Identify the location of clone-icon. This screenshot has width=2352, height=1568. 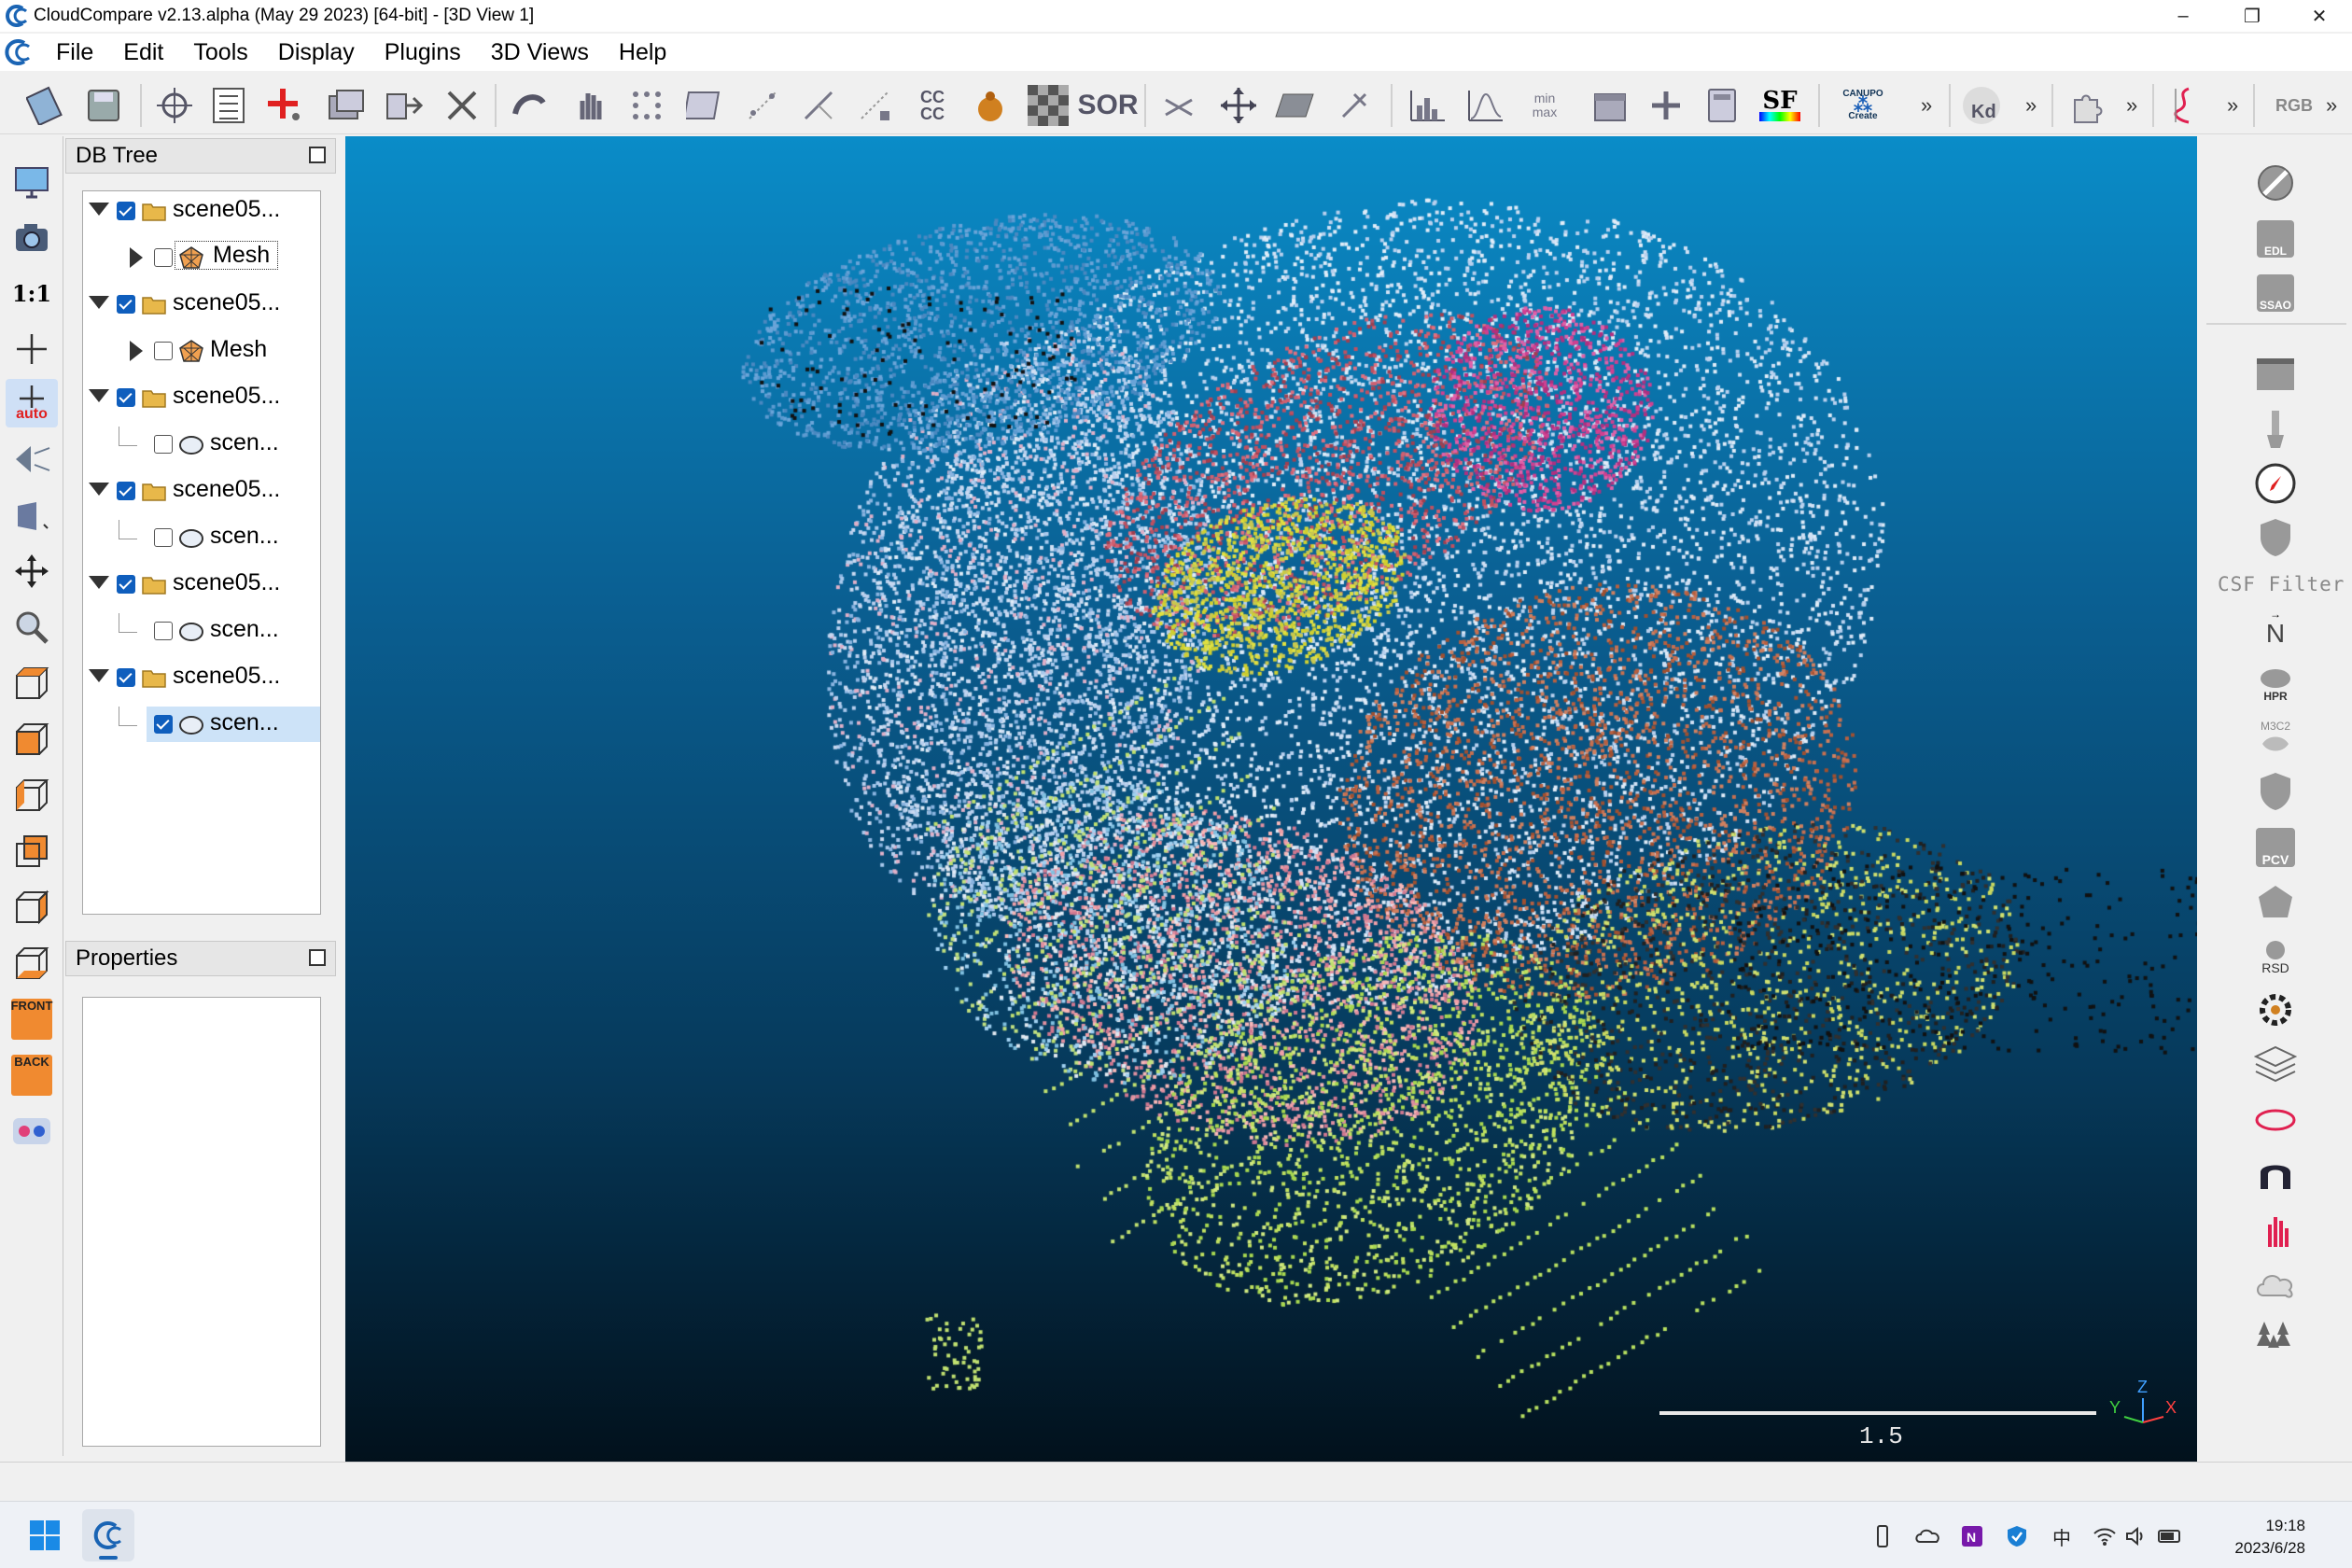
(346, 105).